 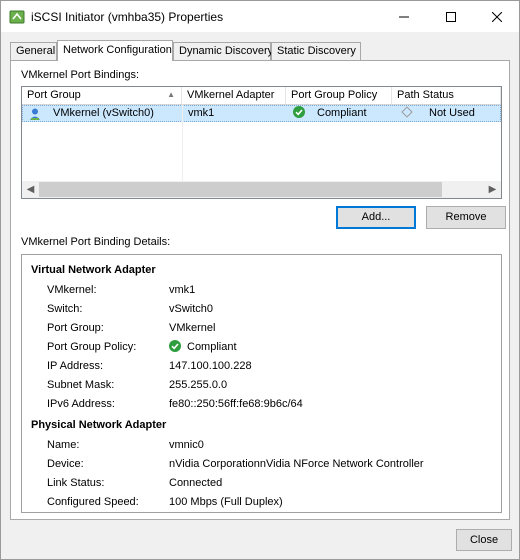 What do you see at coordinates (223, 51) in the screenshot?
I see `tab-dynamic-discovery: Dynamic Discovery` at bounding box center [223, 51].